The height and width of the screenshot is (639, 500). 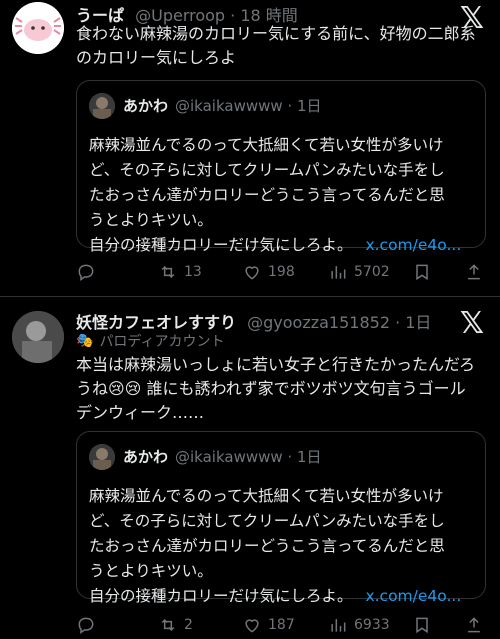 I want to click on handle-time: @gyoozza151852 · 1日, so click(x=339, y=322).